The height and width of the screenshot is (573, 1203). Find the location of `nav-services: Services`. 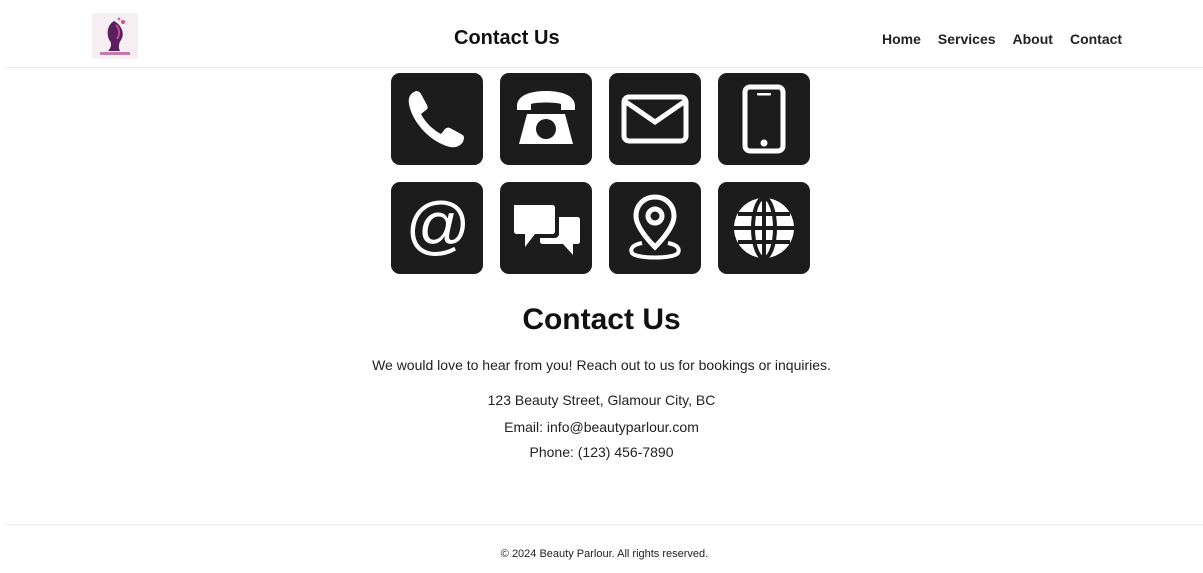

nav-services: Services is located at coordinates (967, 39).